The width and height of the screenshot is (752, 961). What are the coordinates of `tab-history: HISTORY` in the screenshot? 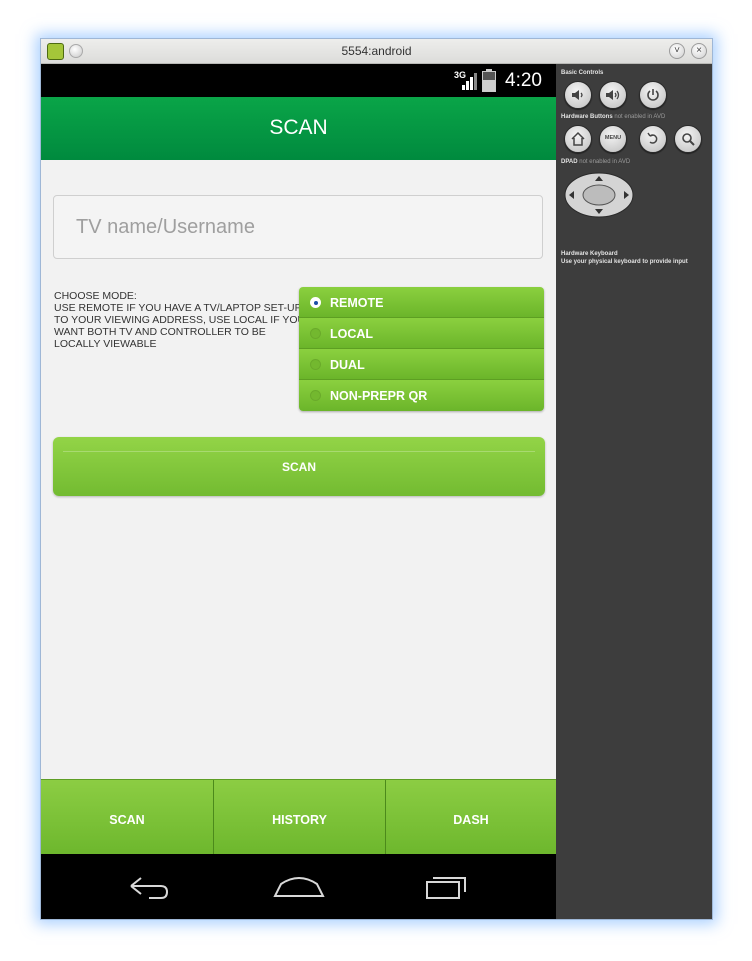 It's located at (299, 817).